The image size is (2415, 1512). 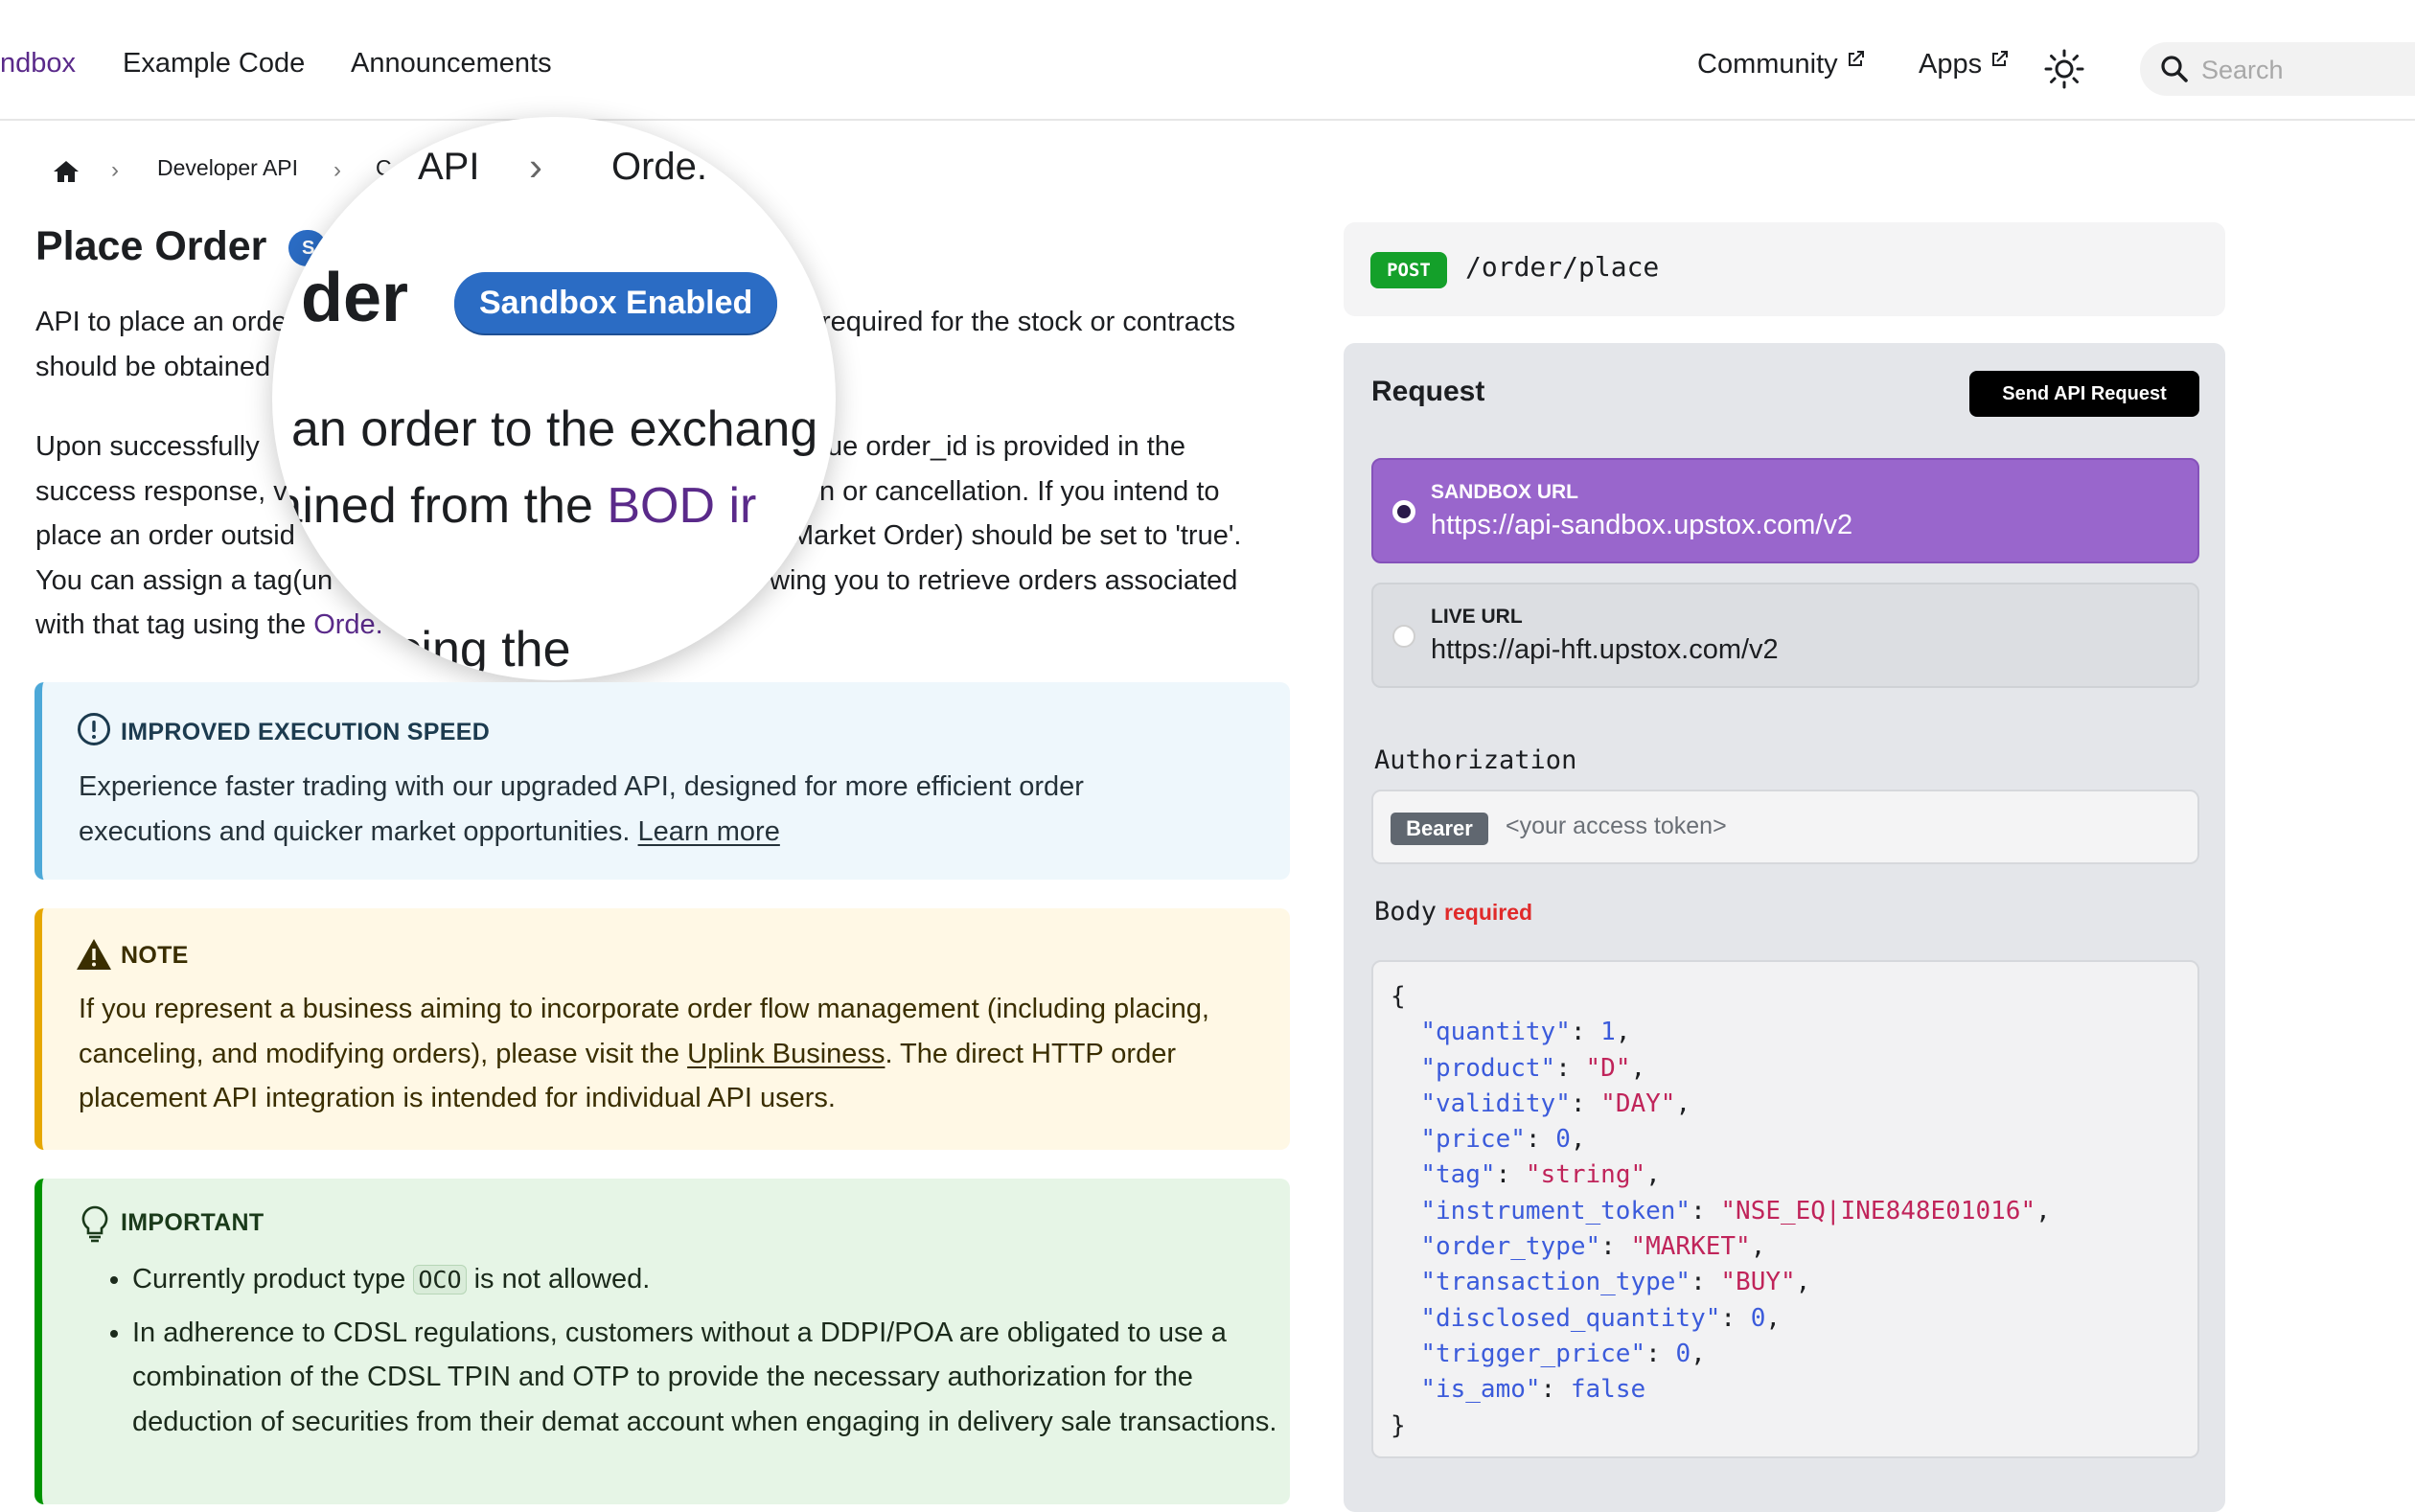 I want to click on json-key: "quantity", so click(x=1495, y=1032).